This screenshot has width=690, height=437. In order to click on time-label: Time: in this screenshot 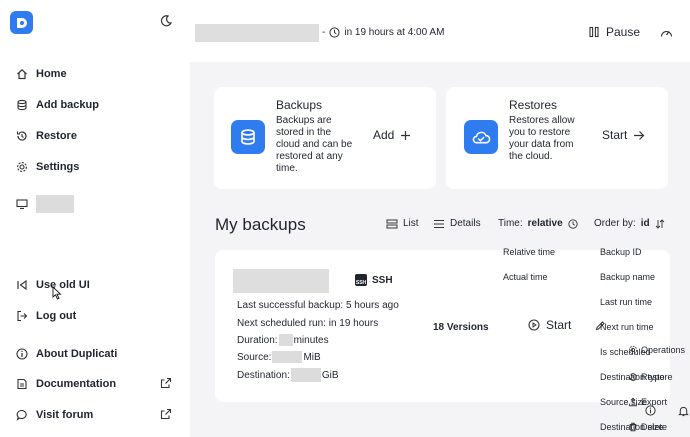, I will do `click(510, 223)`.